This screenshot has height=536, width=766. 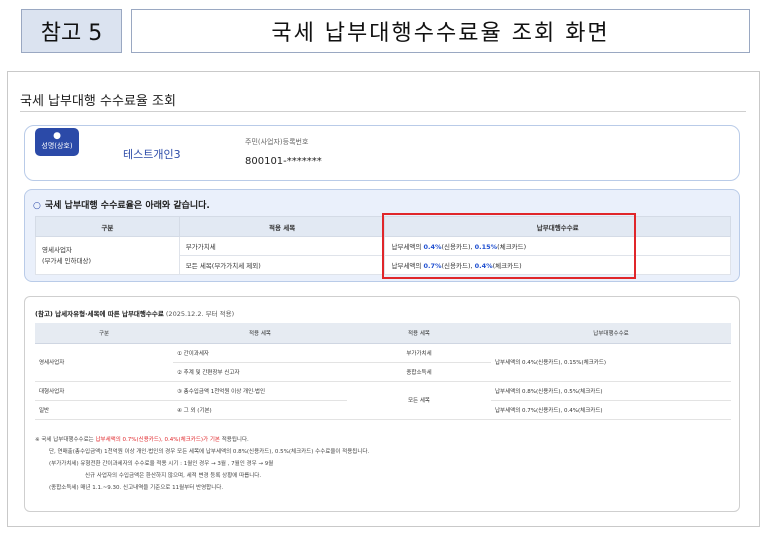 I want to click on item-cell: 모든 세목(부가가치세 제외), so click(x=282, y=265).